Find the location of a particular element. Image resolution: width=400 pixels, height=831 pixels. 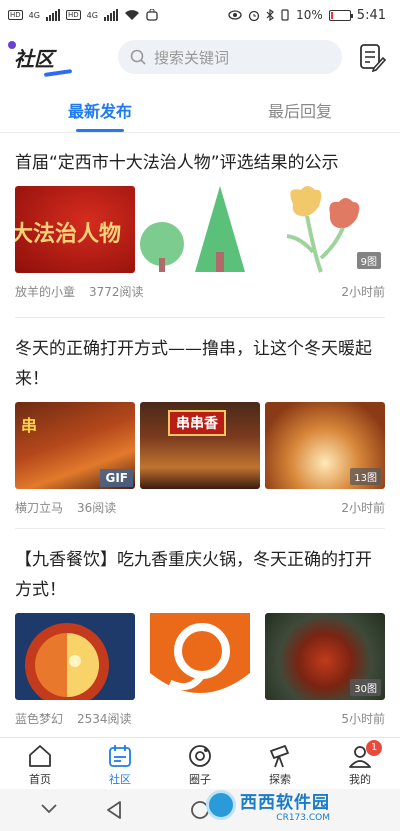

post-meta: 蓝色梦幻 2534阅读 5小时前 is located at coordinates (200, 718).